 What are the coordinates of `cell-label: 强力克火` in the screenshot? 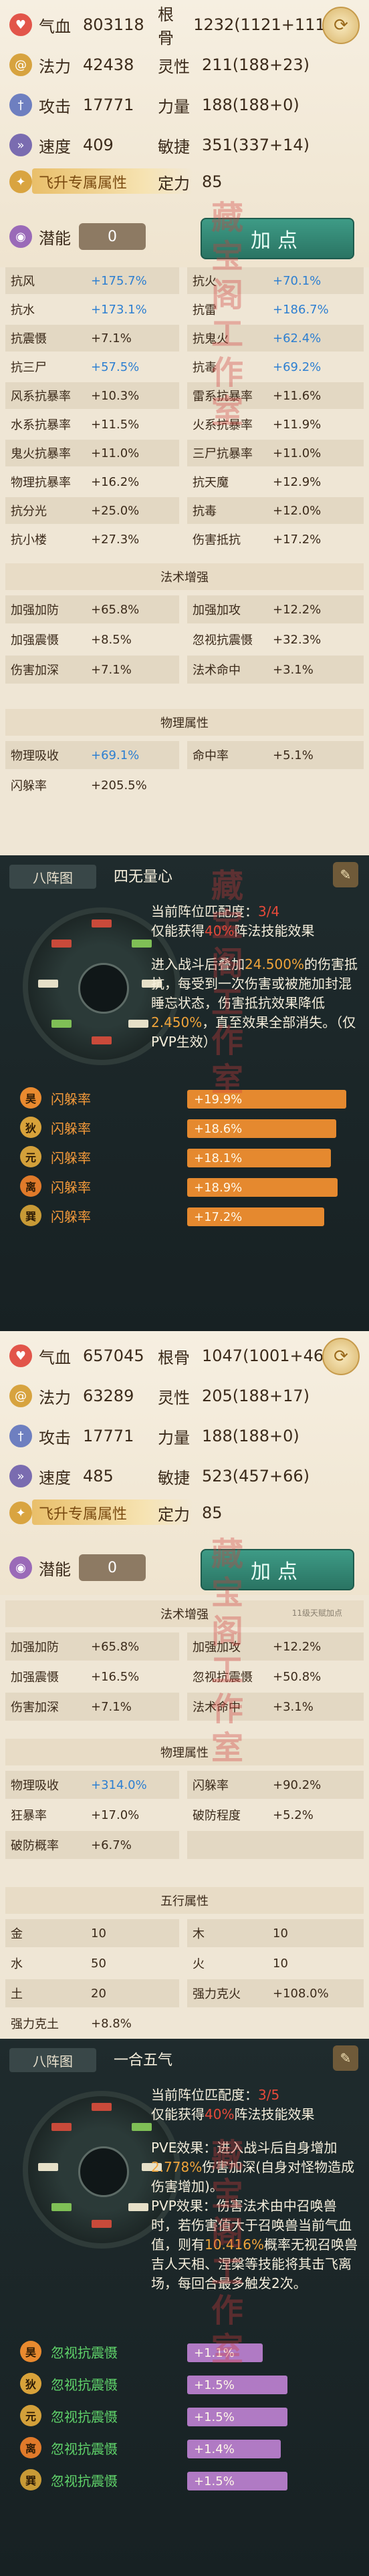 It's located at (217, 1994).